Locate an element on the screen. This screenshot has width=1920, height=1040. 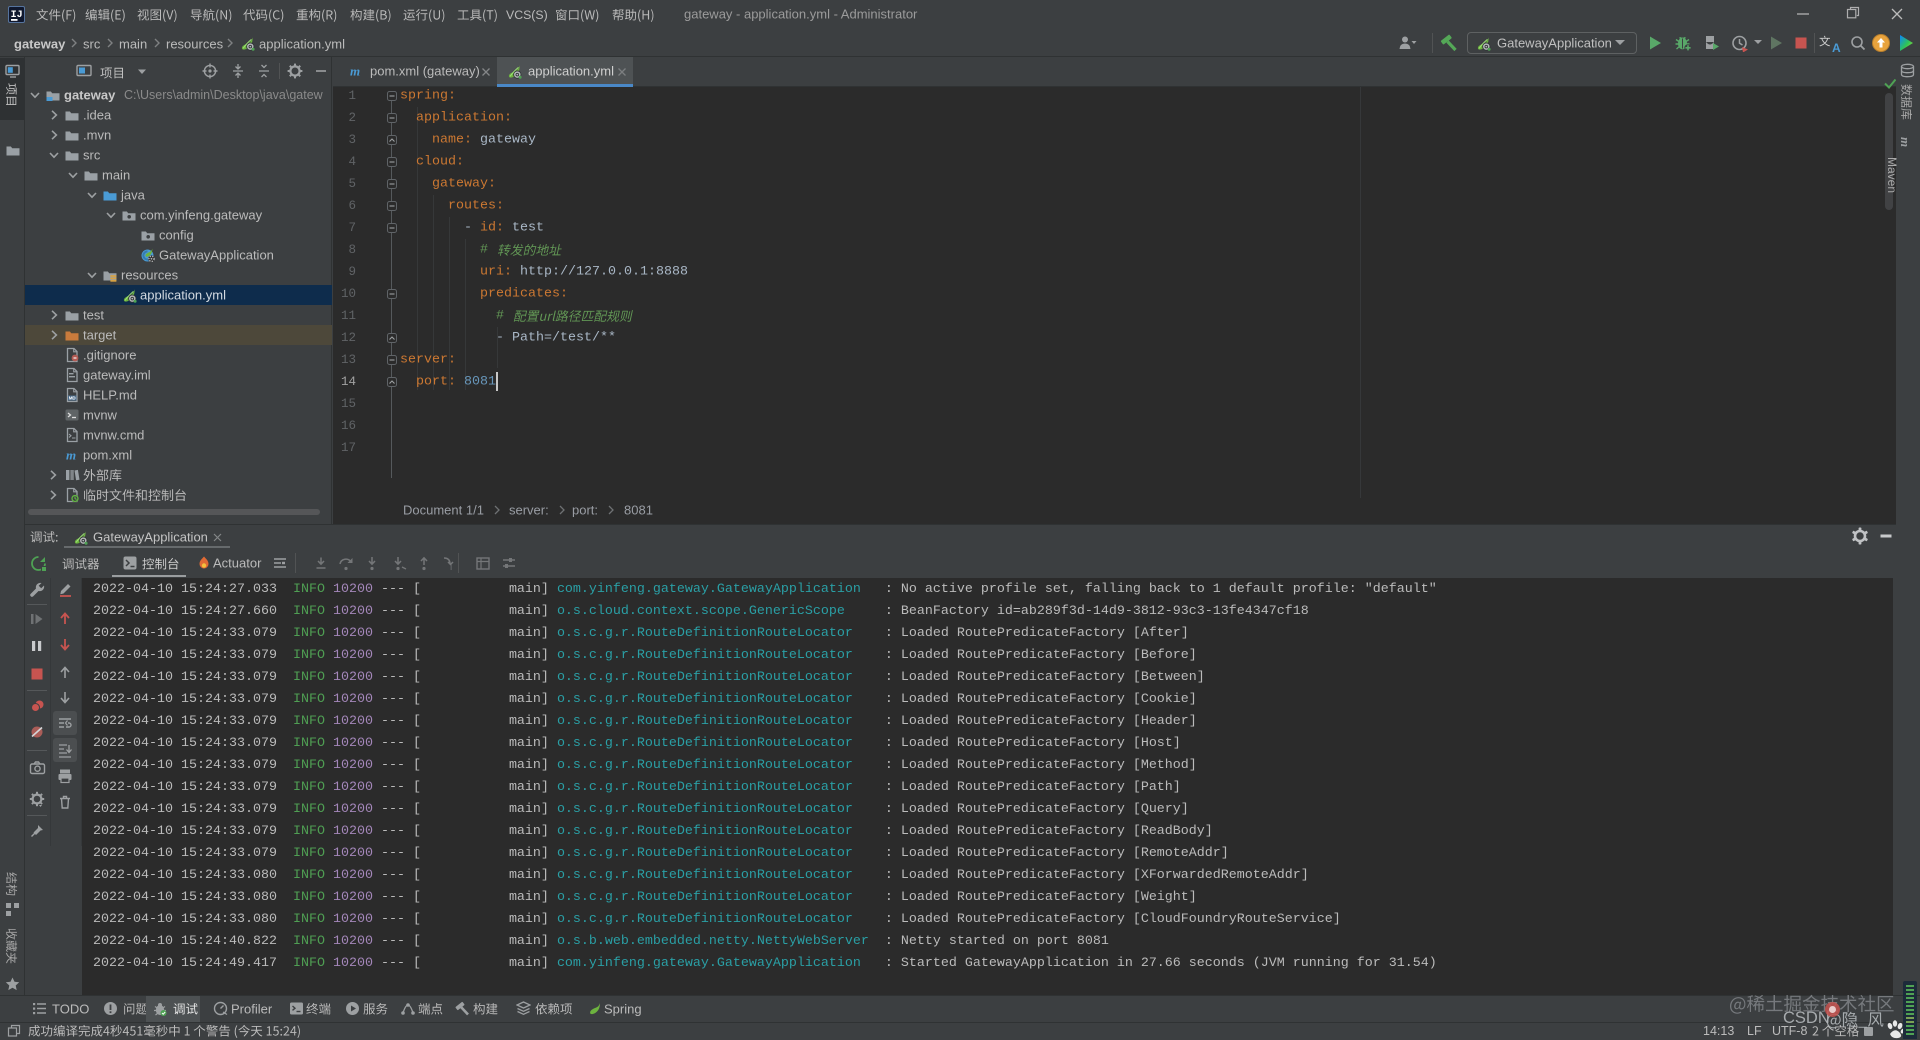
svg-text: A is located at coordinates (1836, 47).